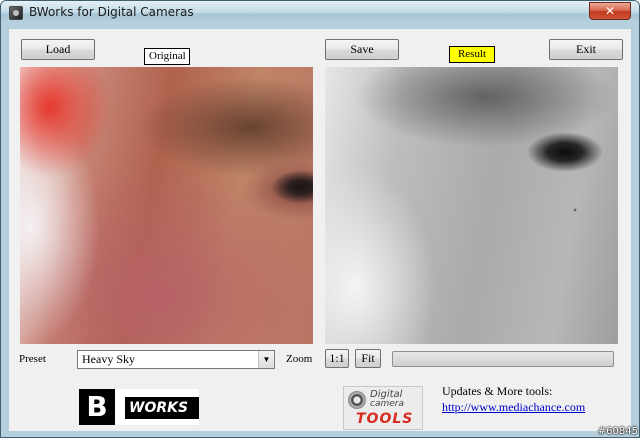 This screenshot has width=640, height=438. I want to click on preset-value: Heavy Sky, so click(108, 359).